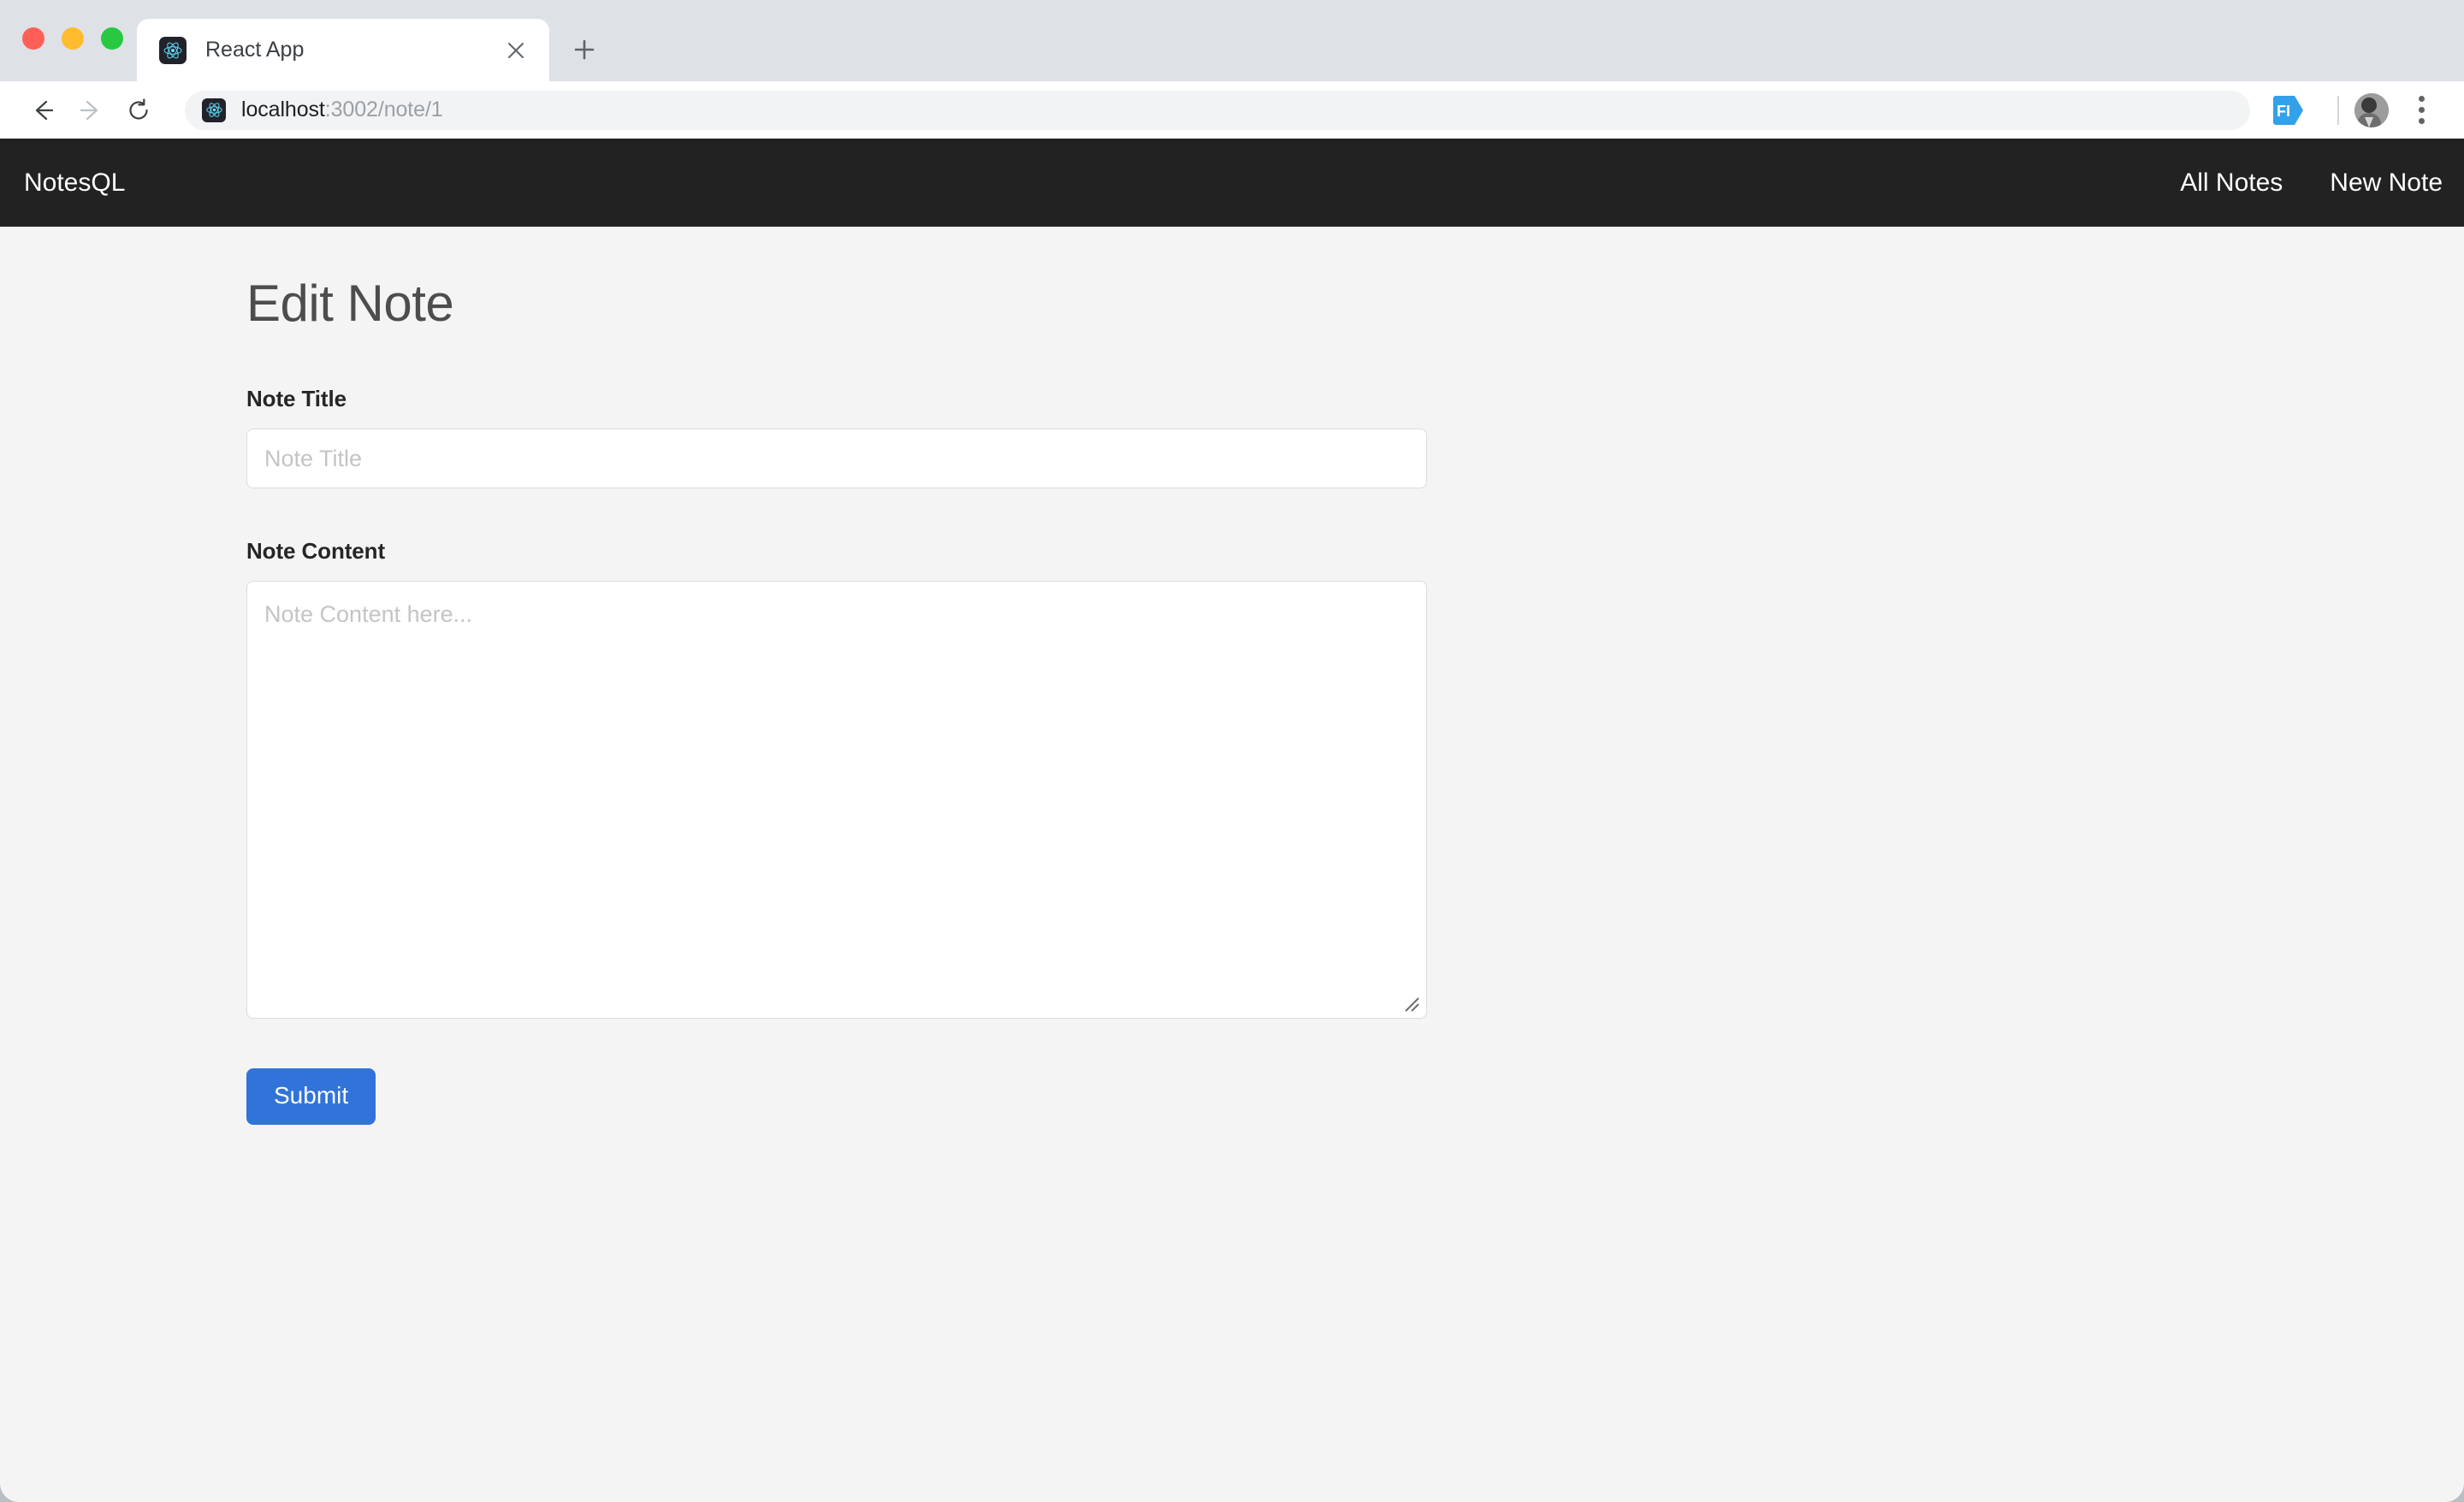 This screenshot has width=2464, height=1502. I want to click on window-controls, so click(72, 38).